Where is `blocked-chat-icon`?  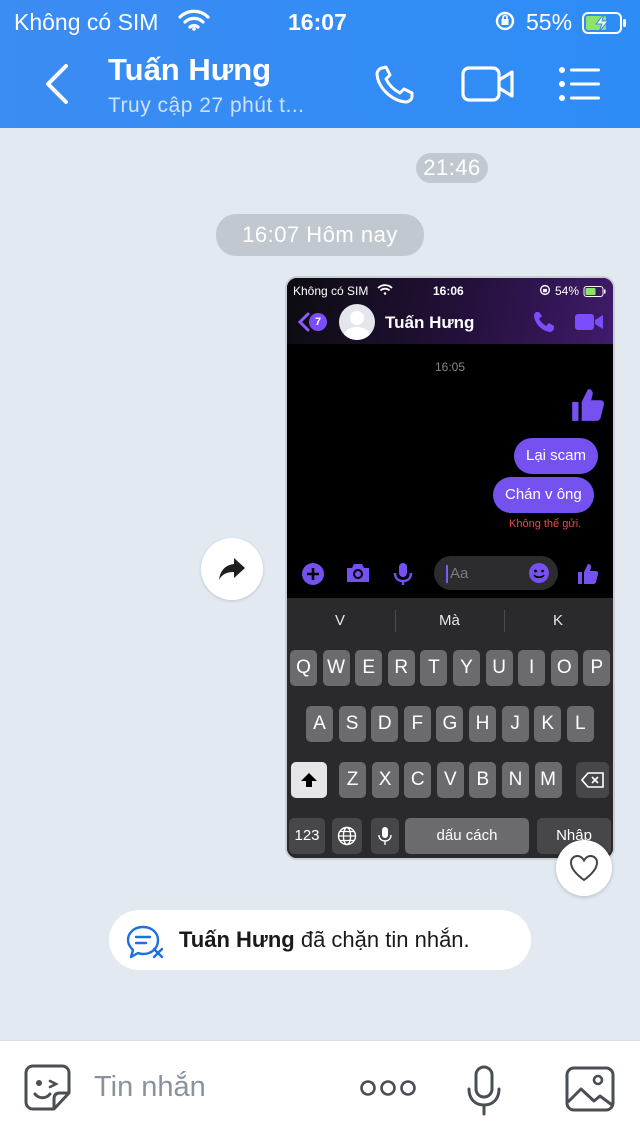 blocked-chat-icon is located at coordinates (145, 942).